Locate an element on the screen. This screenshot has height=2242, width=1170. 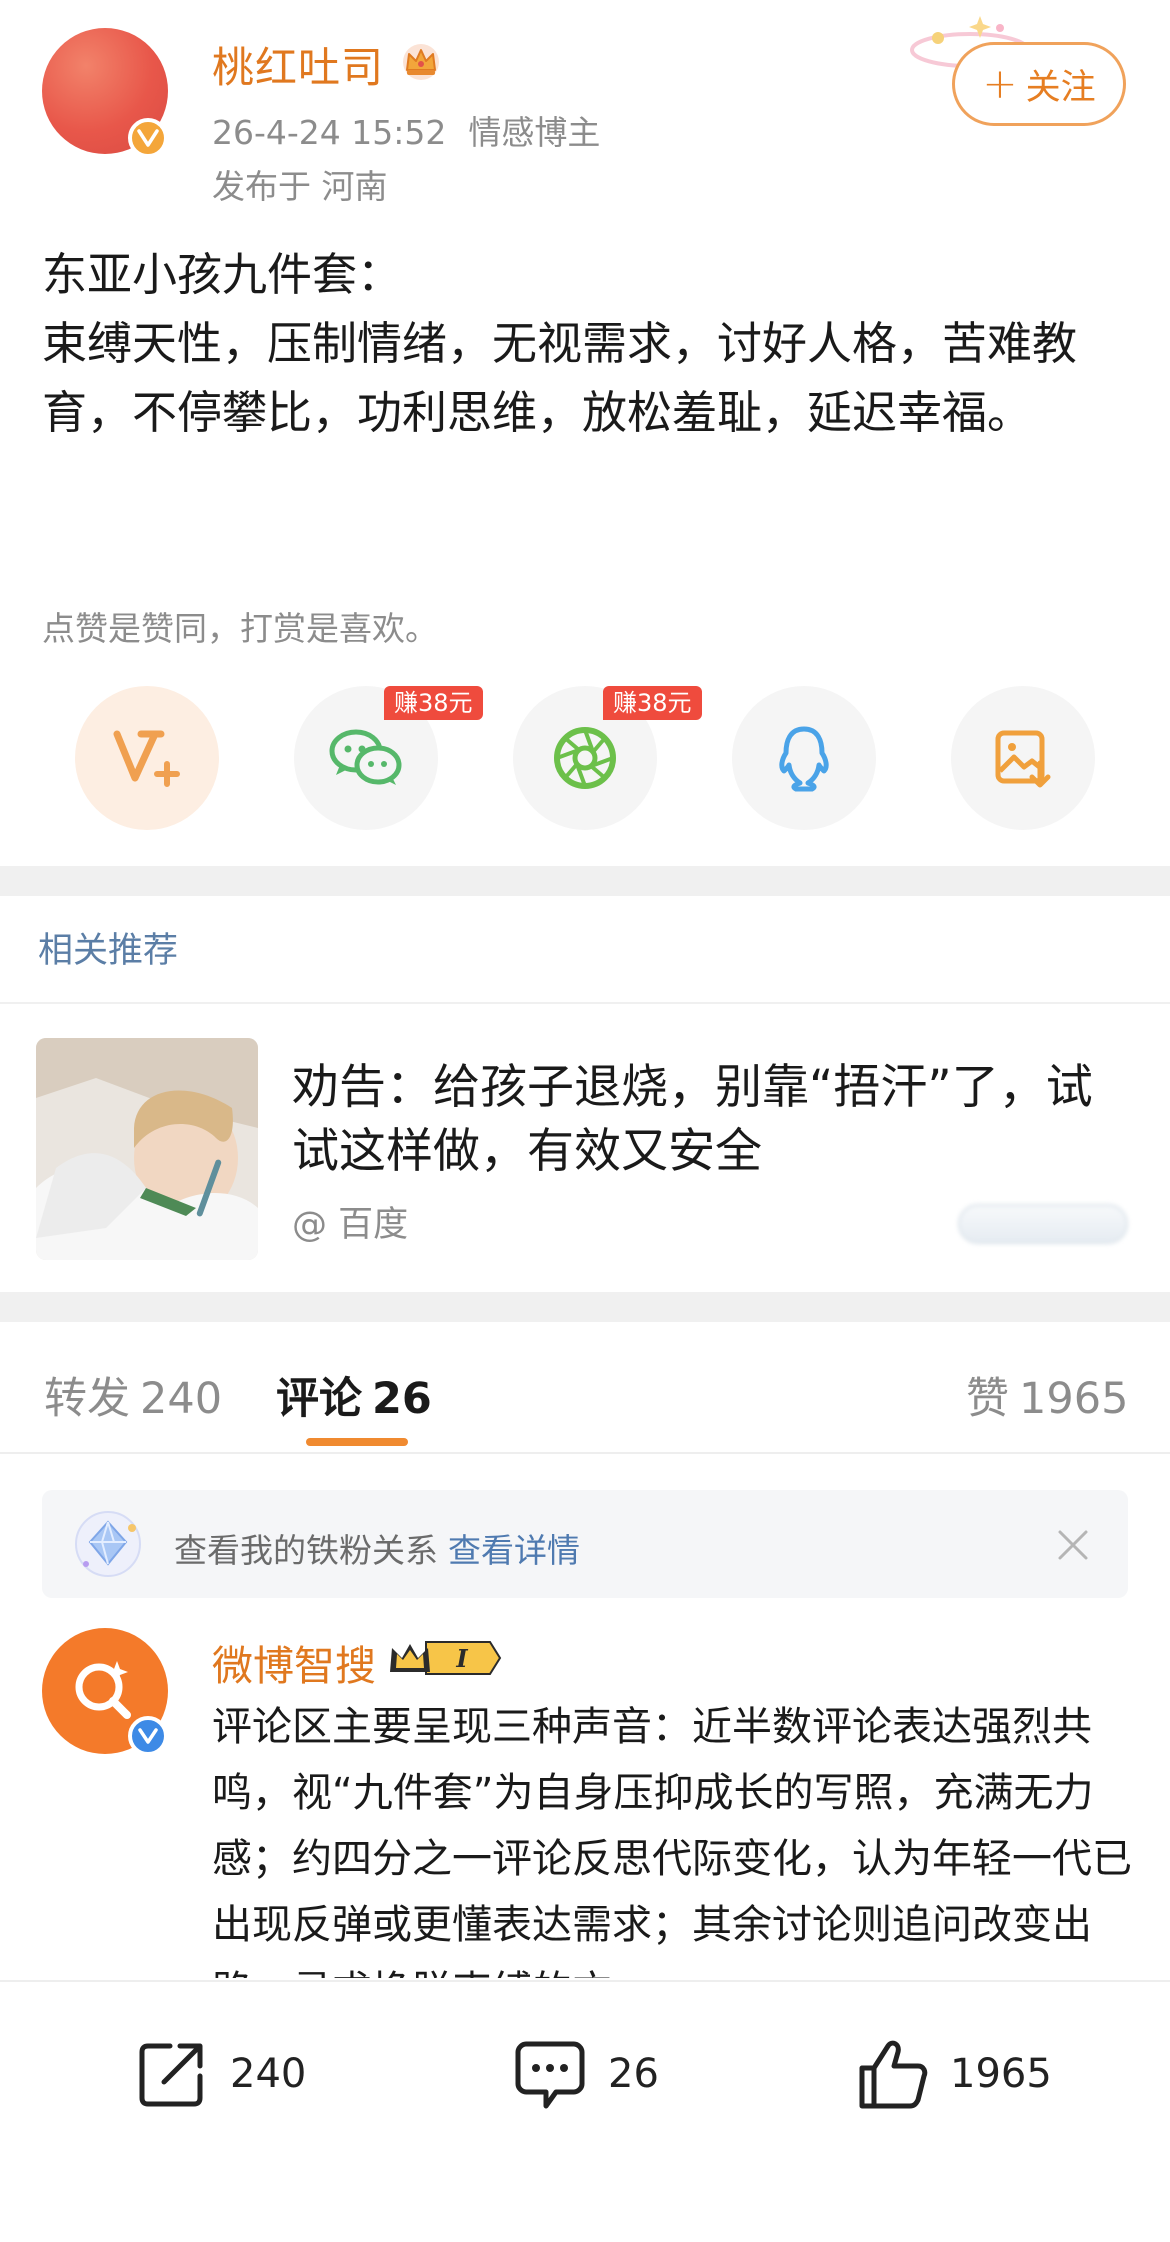
close-icon is located at coordinates (1073, 1545).